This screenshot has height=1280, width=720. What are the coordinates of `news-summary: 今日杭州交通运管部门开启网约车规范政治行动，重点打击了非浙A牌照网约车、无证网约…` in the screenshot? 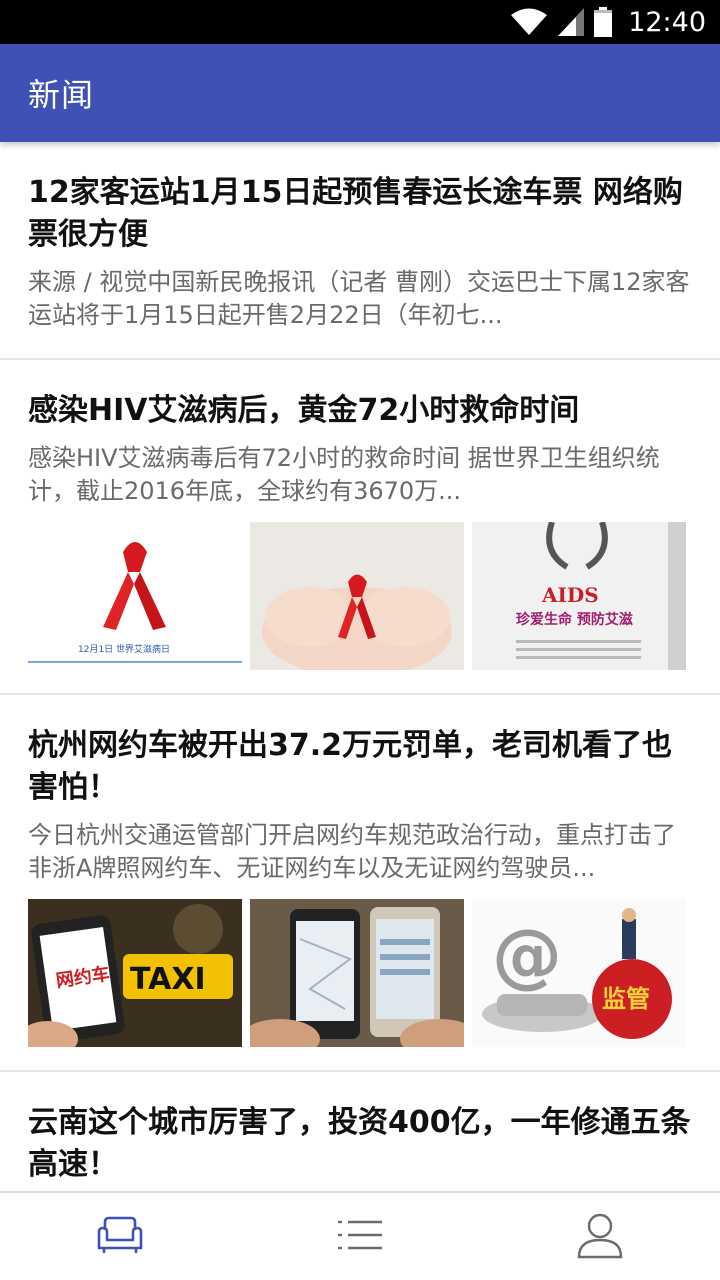 It's located at (352, 851).